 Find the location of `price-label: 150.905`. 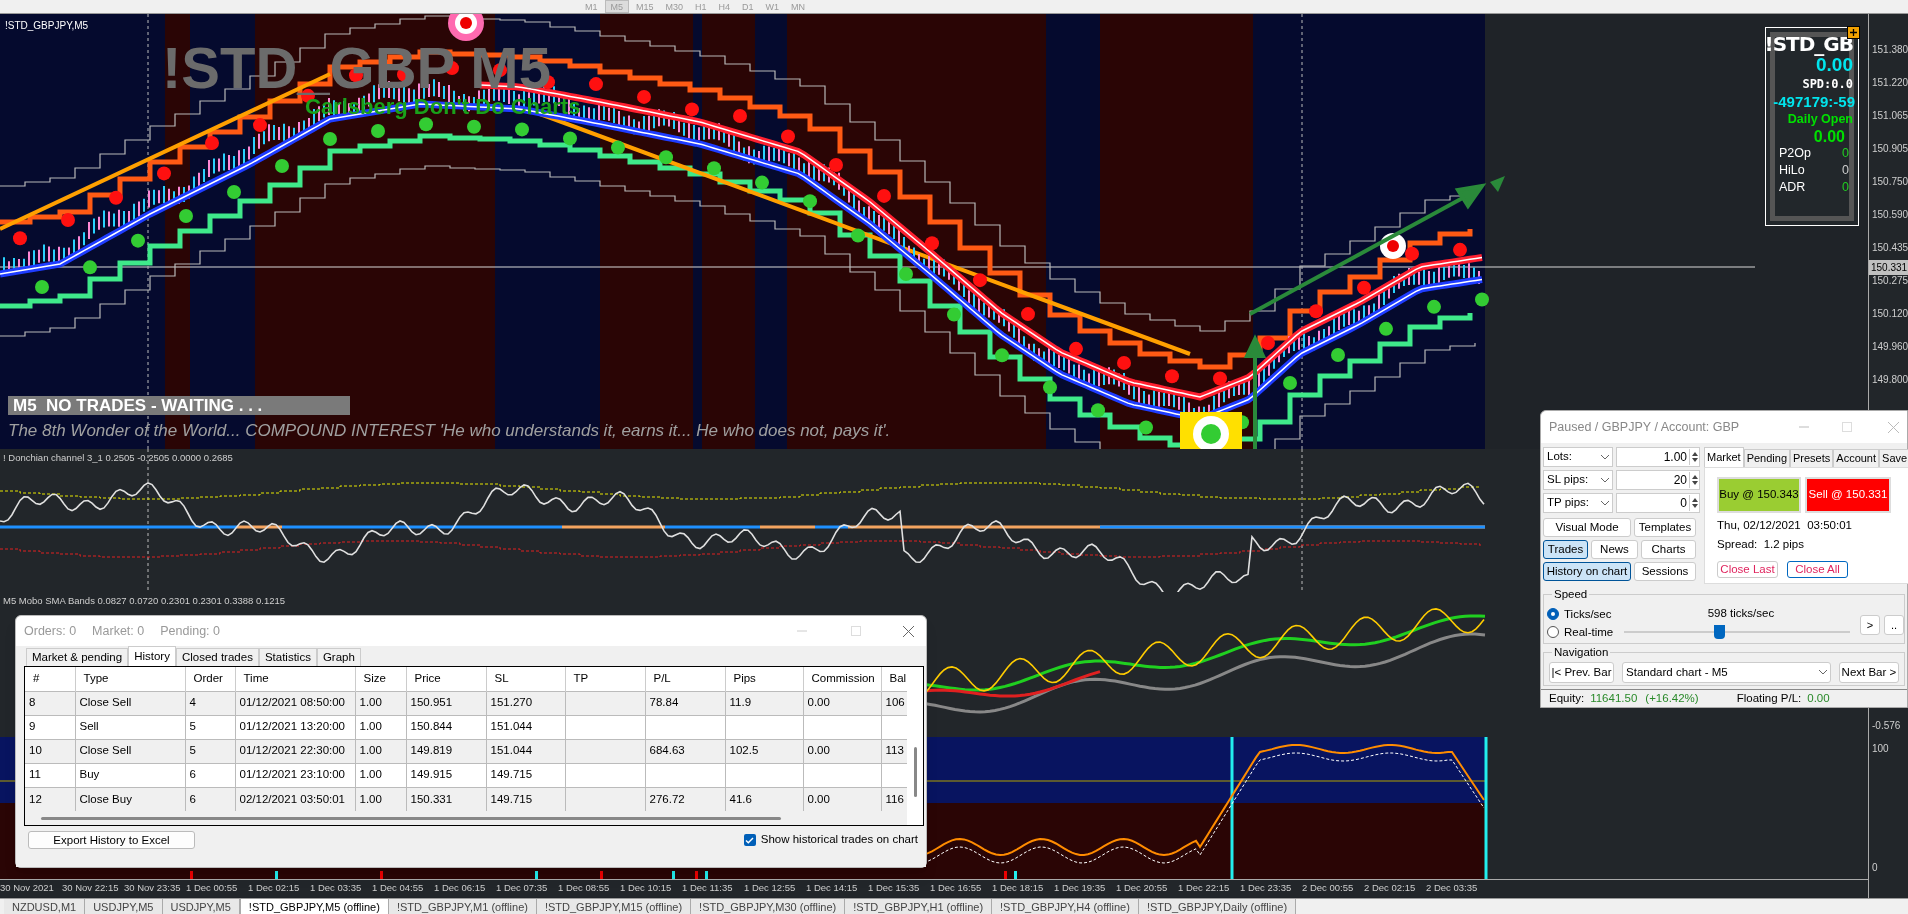

price-label: 150.905 is located at coordinates (1890, 149).